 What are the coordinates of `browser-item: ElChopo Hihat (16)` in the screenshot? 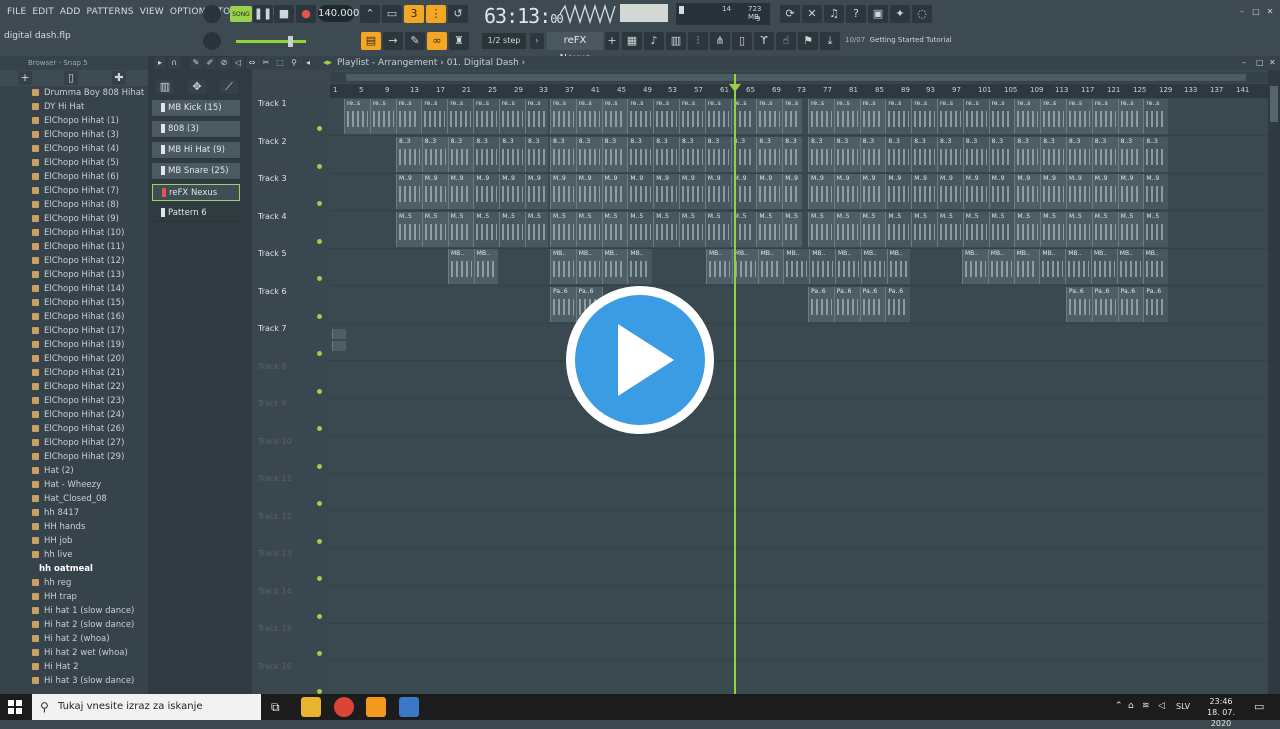 It's located at (78, 319).